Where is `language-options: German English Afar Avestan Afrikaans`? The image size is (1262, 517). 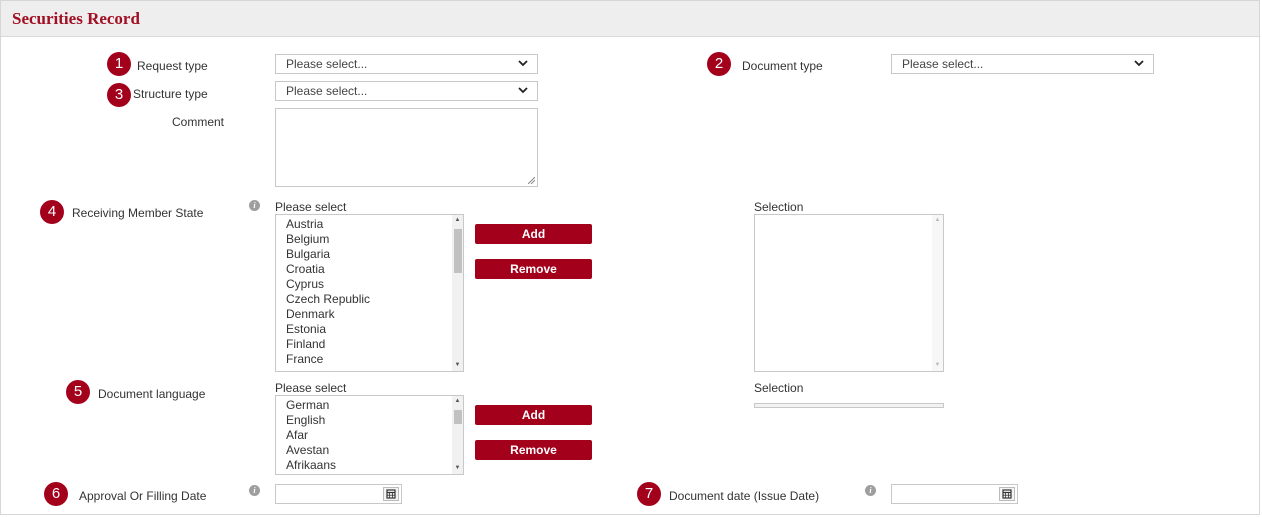 language-options: German English Afar Avestan Afrikaans is located at coordinates (311, 435).